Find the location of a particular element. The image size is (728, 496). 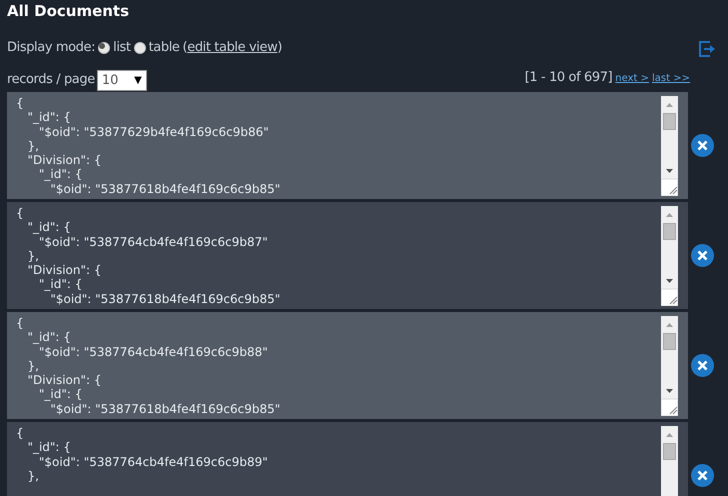

json-text: { "_id": { "$oid": "5387764cb4fe4f169c6c9b89" }, is located at coordinates (142, 455).